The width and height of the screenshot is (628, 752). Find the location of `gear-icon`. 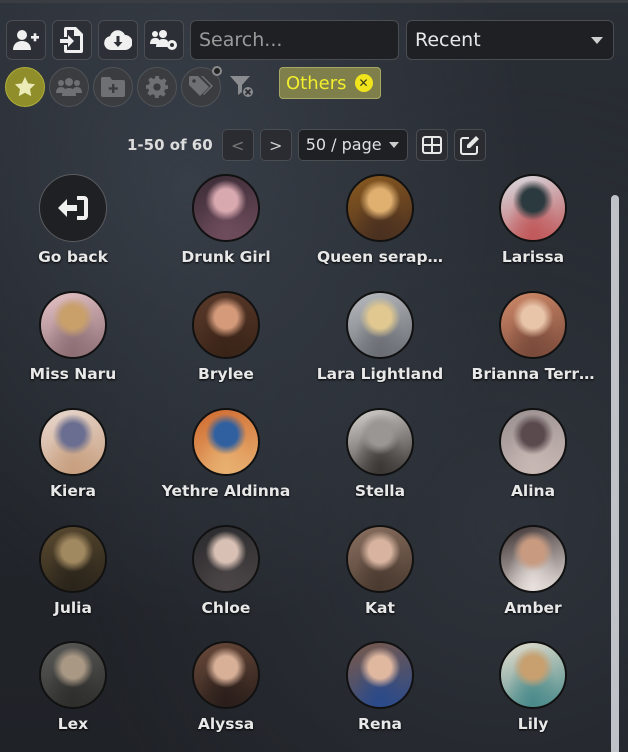

gear-icon is located at coordinates (157, 87).